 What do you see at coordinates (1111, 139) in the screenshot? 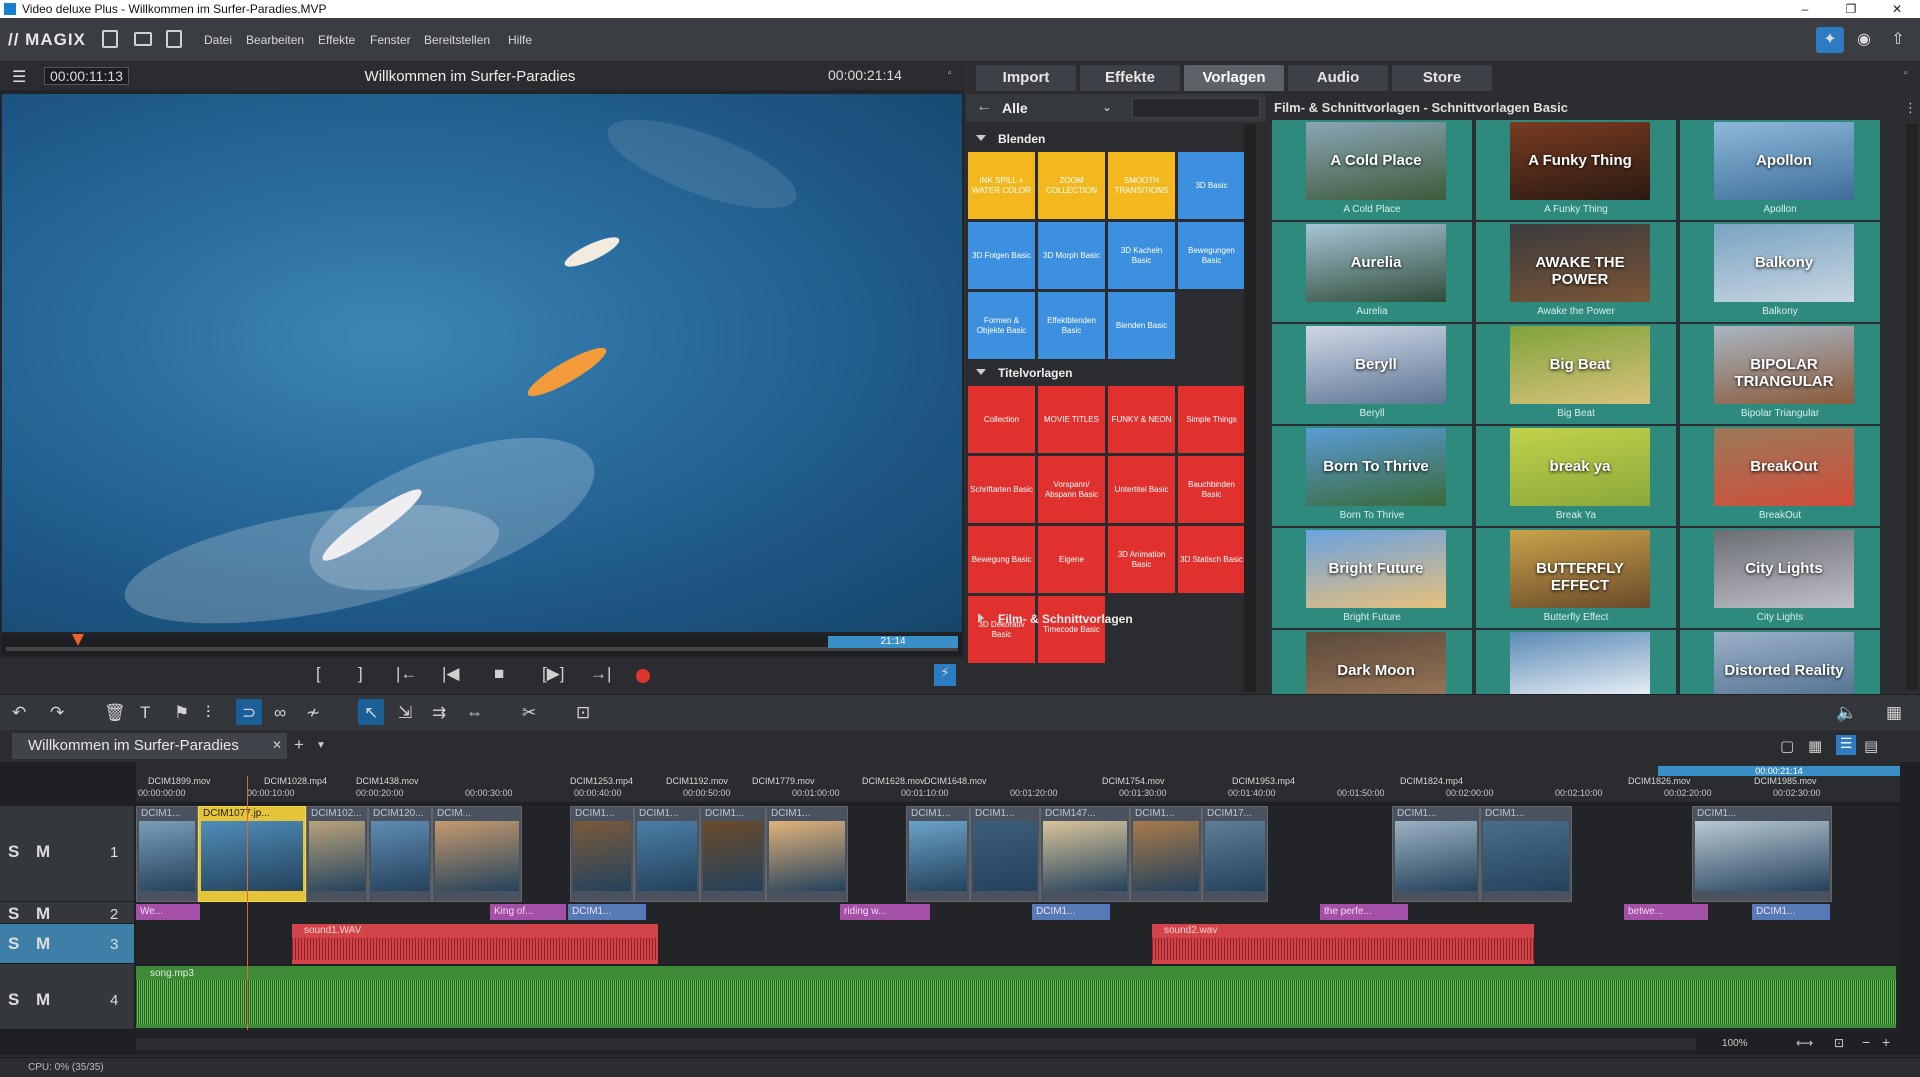
I see `category-blenden: Blenden` at bounding box center [1111, 139].